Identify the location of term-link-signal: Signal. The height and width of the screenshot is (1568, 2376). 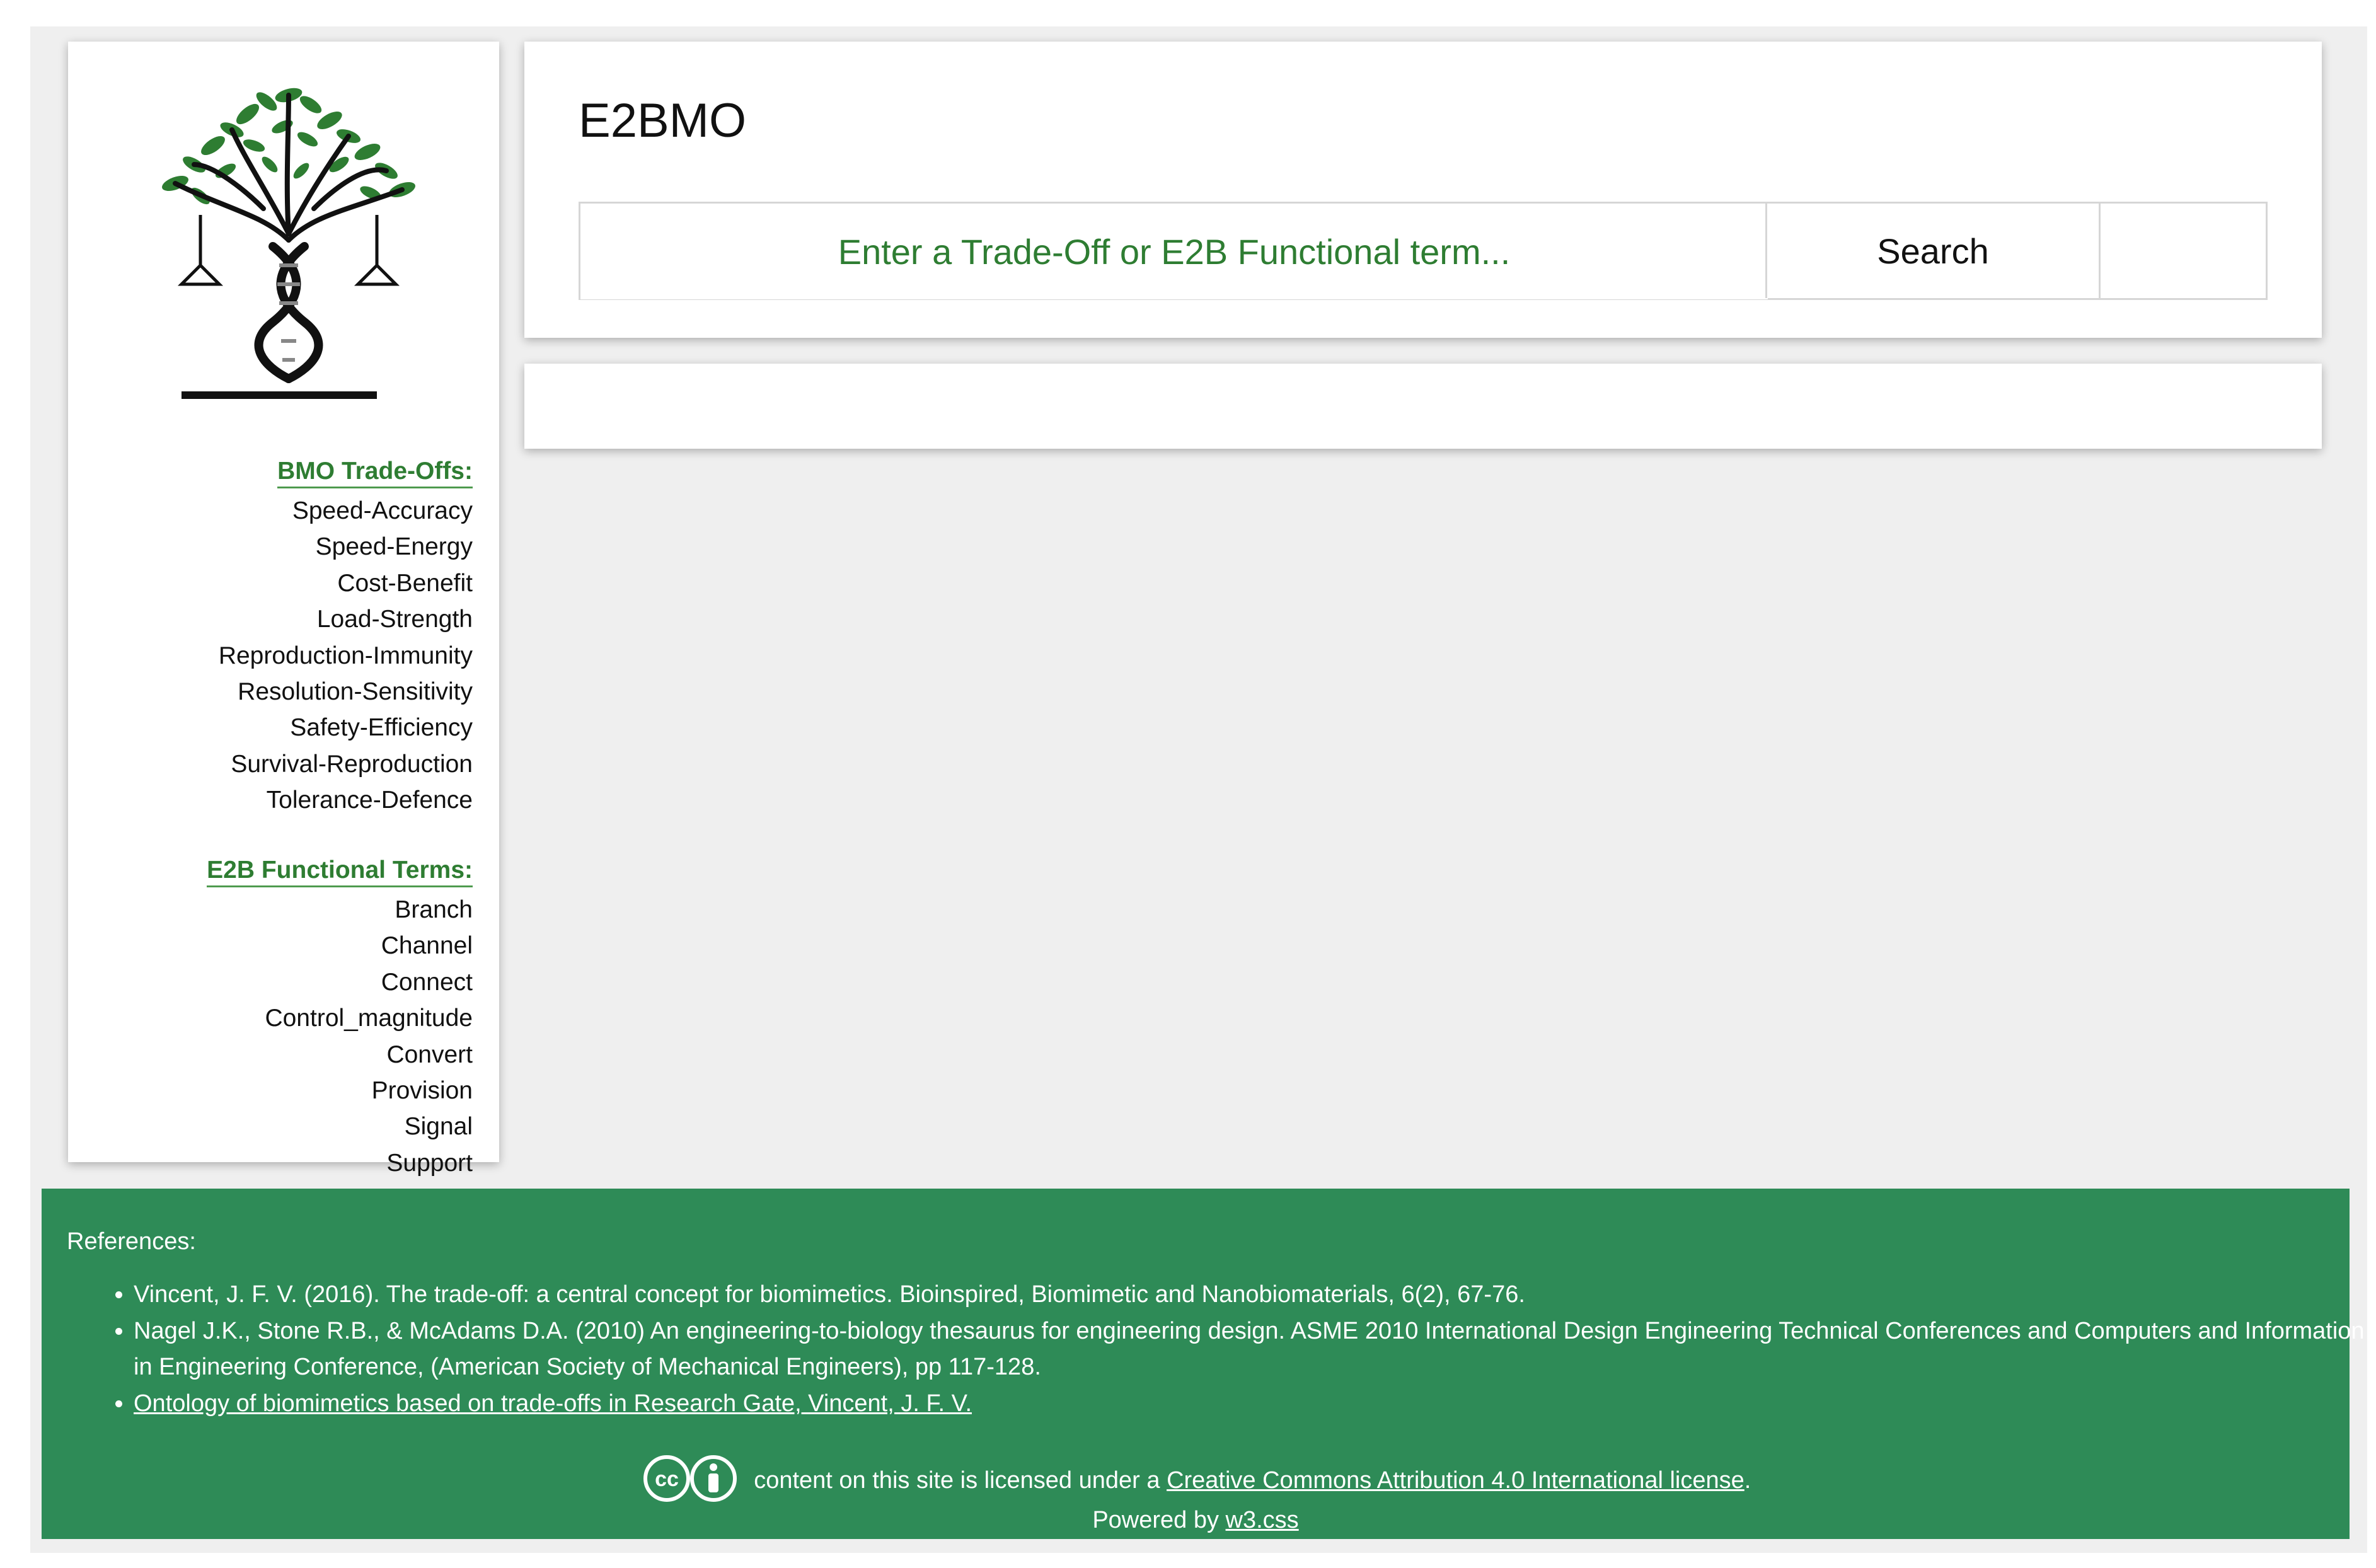
(369, 1126).